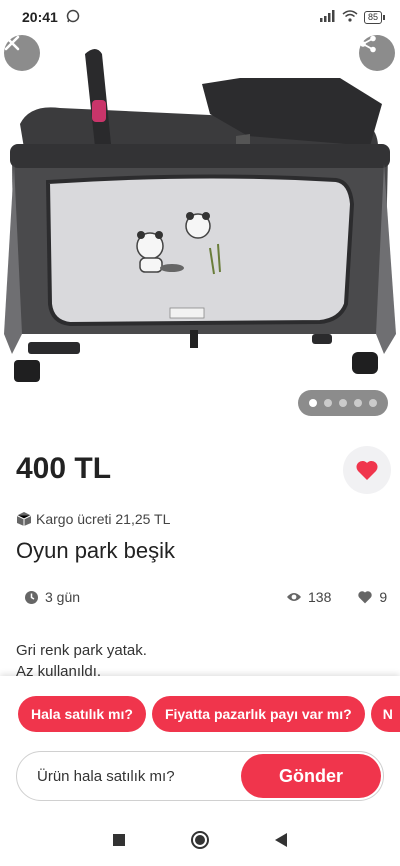  Describe the element at coordinates (103, 519) in the screenshot. I see `cargo-fee: Kargo ücreti 21,25 TL` at that location.